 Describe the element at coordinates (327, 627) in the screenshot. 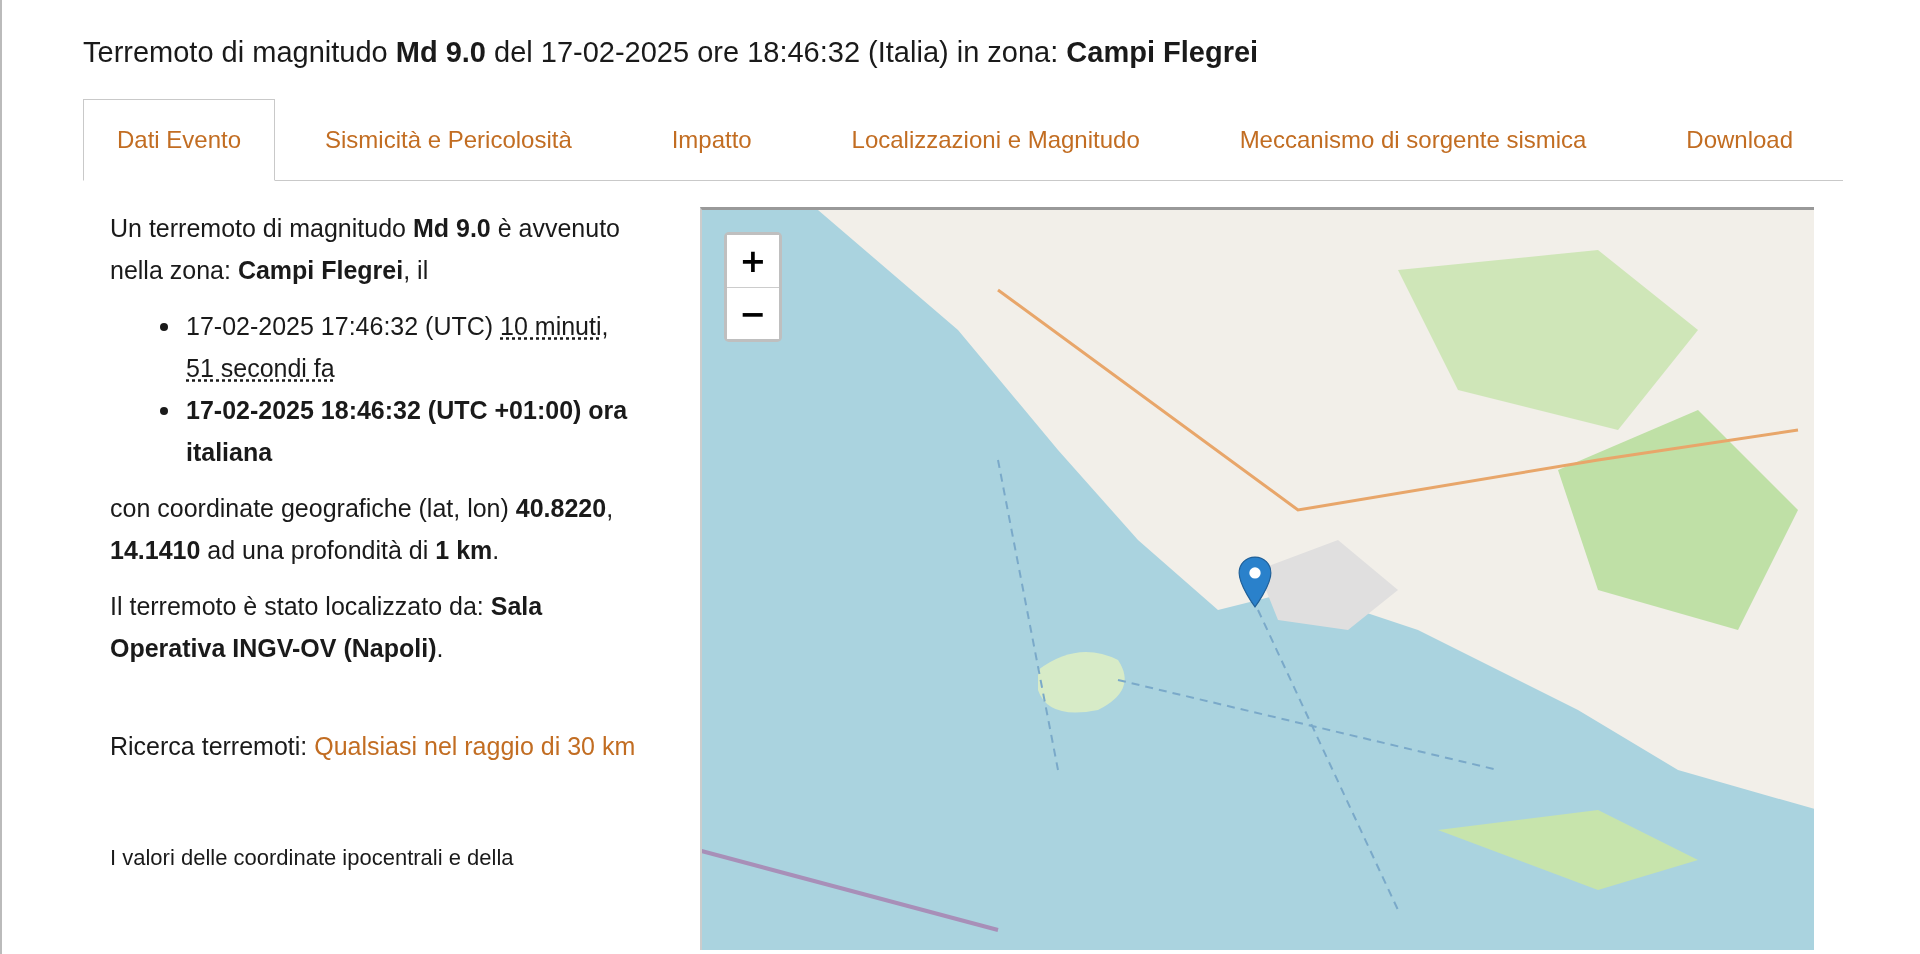

I see `location-source-text: Il terremoto è stato localizzato da: Sala Operativa INGV-OV (Napoli).` at that location.